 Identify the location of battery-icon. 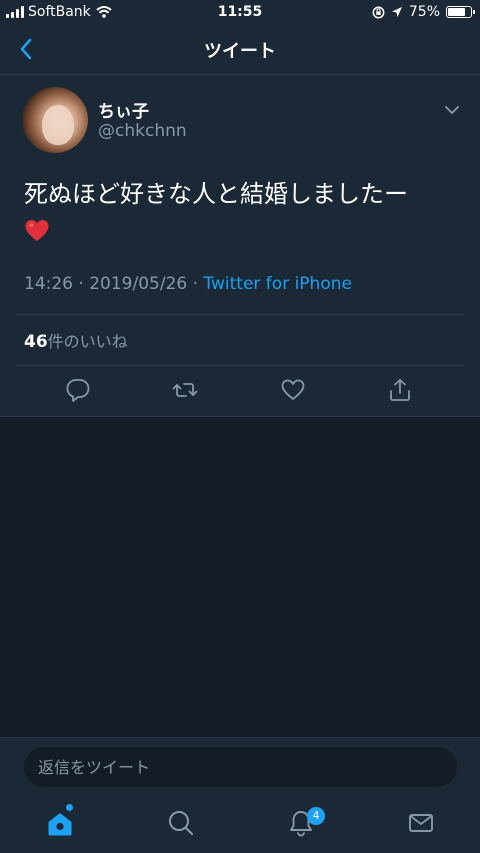
(460, 12).